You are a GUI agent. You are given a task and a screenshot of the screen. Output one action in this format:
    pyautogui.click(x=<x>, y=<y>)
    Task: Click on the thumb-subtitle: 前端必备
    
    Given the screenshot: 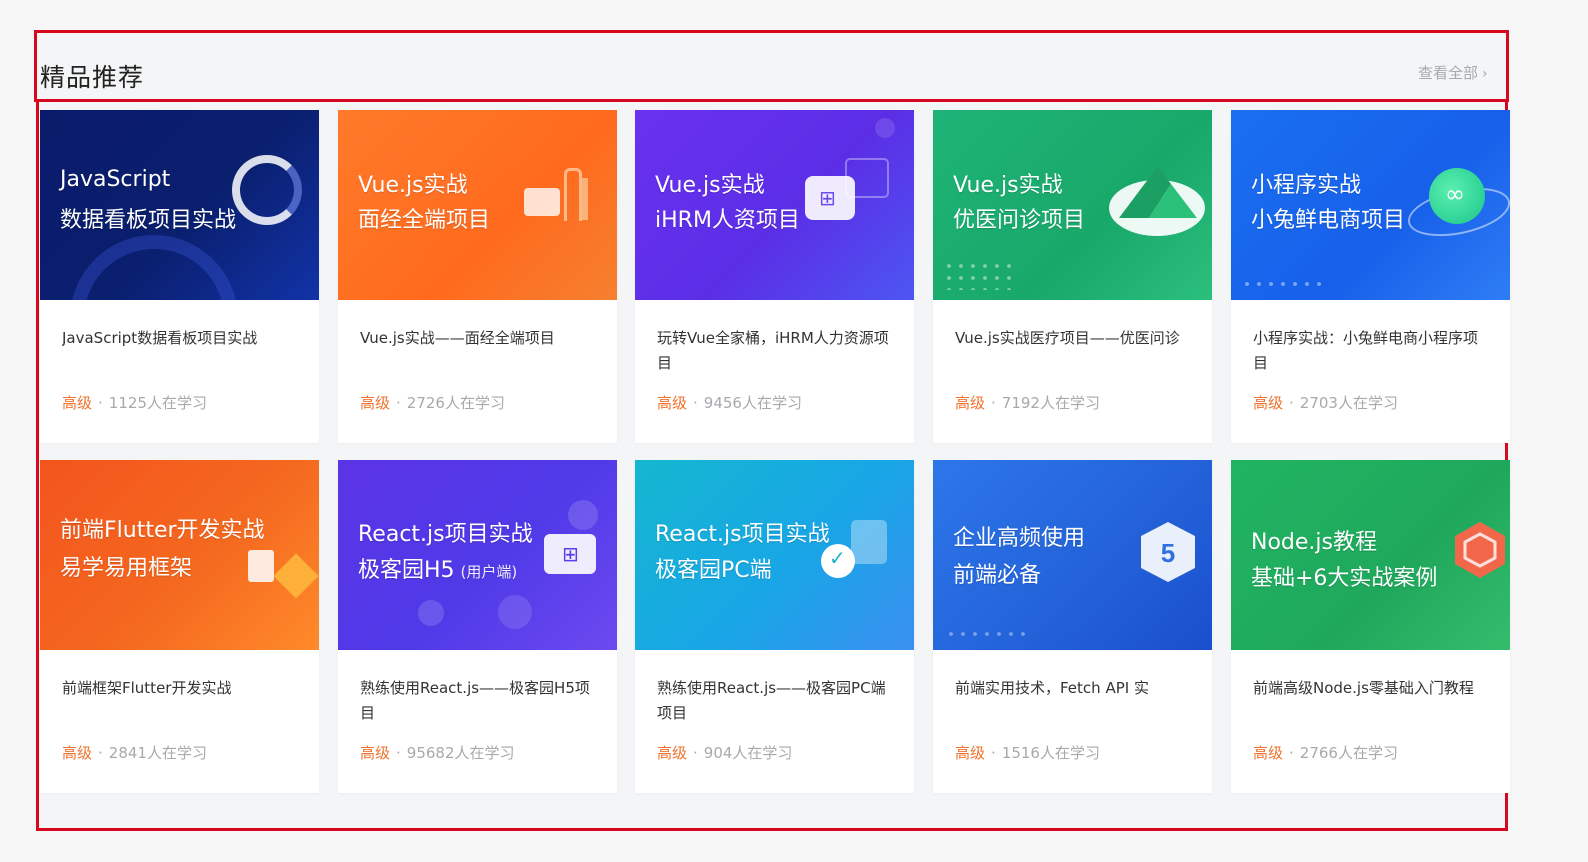 What is the action you would take?
    pyautogui.click(x=997, y=575)
    